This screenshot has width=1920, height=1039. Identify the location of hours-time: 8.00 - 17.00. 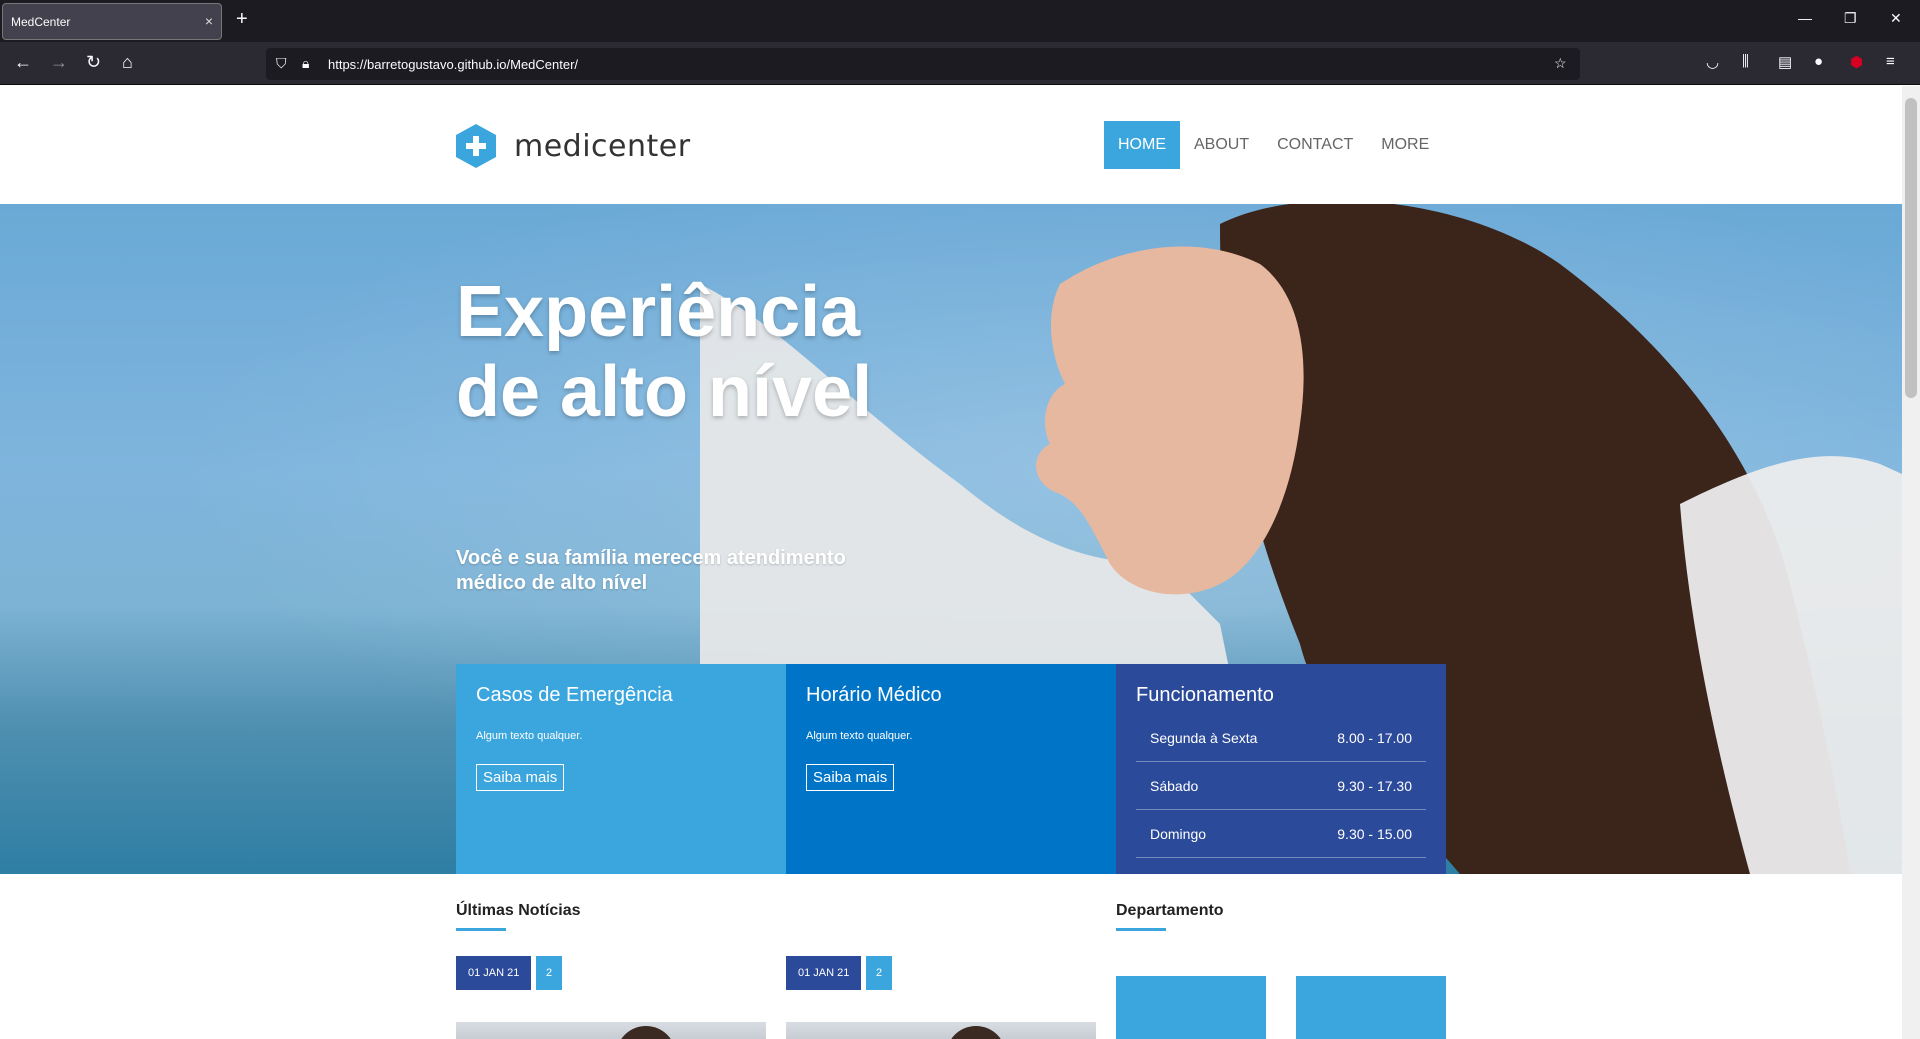
(1374, 737).